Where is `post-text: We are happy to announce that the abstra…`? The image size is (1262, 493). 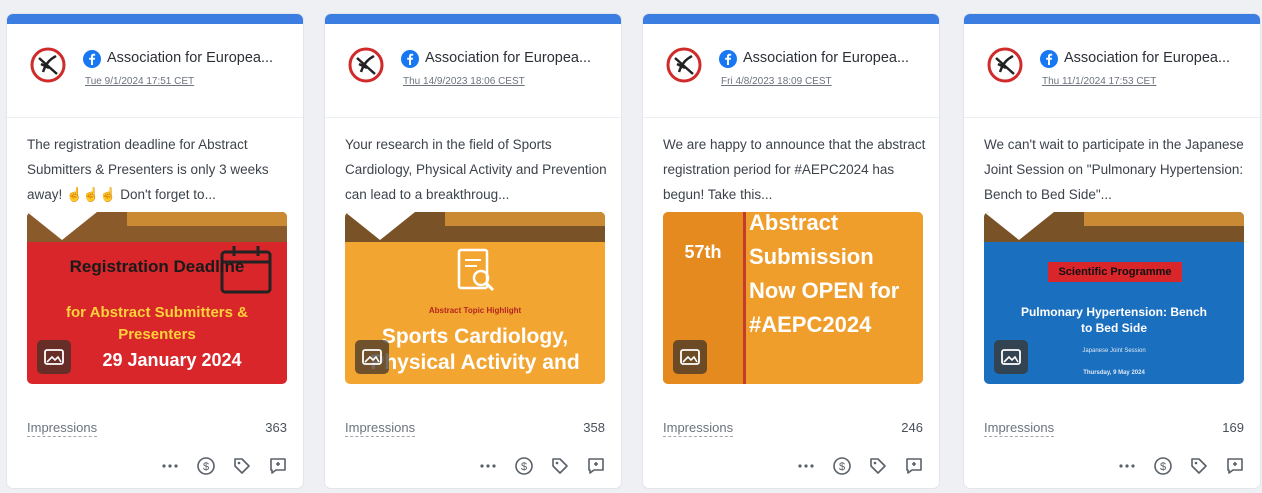 post-text: We are happy to announce that the abstra… is located at coordinates (794, 169).